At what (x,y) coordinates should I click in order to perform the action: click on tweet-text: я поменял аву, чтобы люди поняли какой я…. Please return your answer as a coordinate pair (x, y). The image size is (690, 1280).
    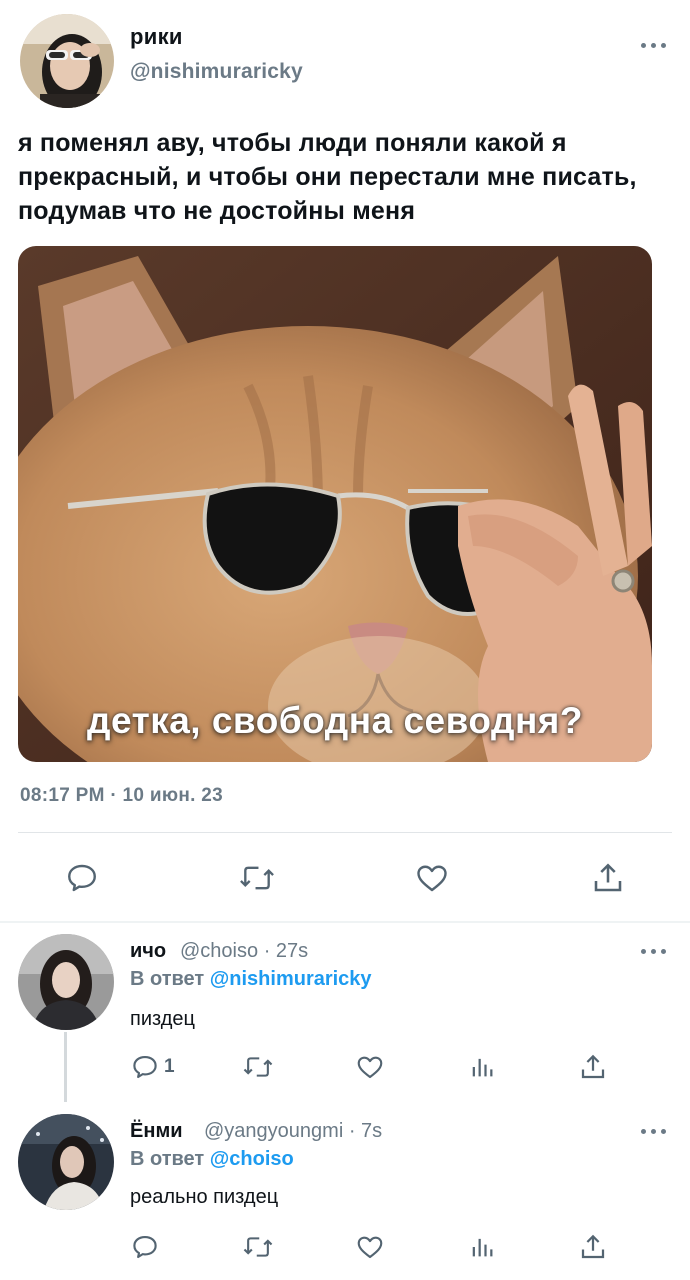
    Looking at the image, I should click on (327, 177).